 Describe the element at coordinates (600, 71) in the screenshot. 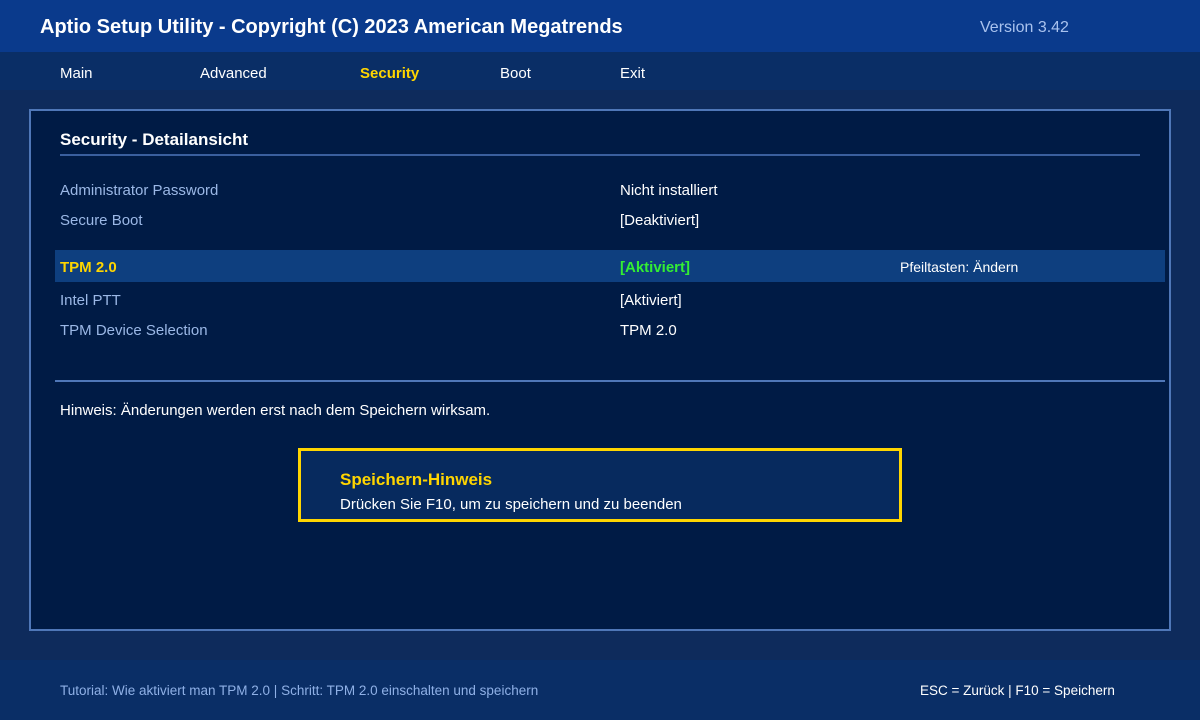

I see `menu-bar: Main Advanced Security Boot Exit` at that location.